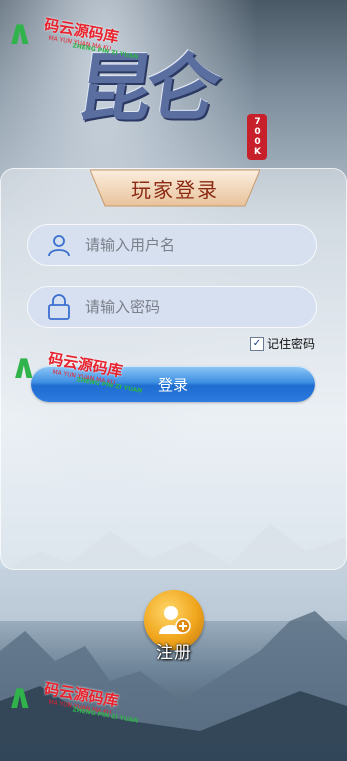  What do you see at coordinates (257, 137) in the screenshot?
I see `logo-seal: 700K` at bounding box center [257, 137].